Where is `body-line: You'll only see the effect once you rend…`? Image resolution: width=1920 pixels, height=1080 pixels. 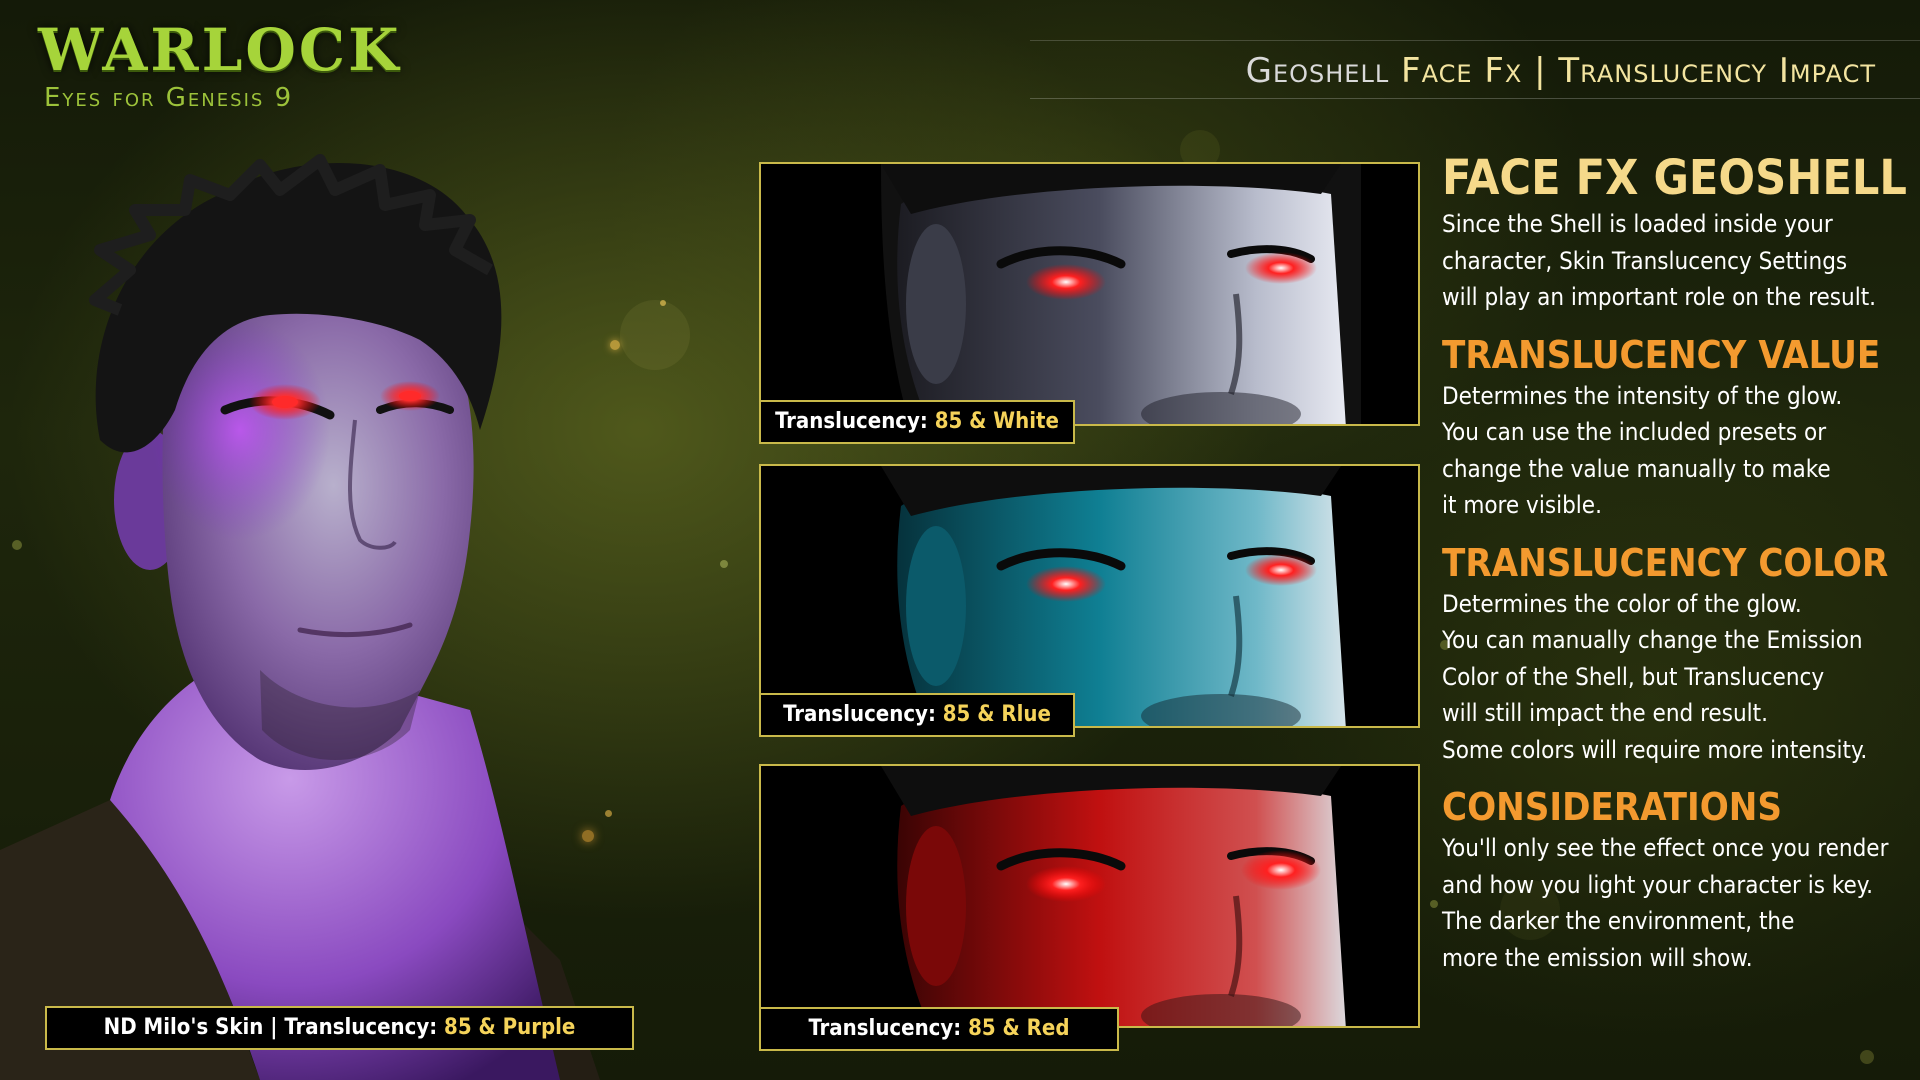
body-line: You'll only see the effect once you rend… is located at coordinates (1665, 848).